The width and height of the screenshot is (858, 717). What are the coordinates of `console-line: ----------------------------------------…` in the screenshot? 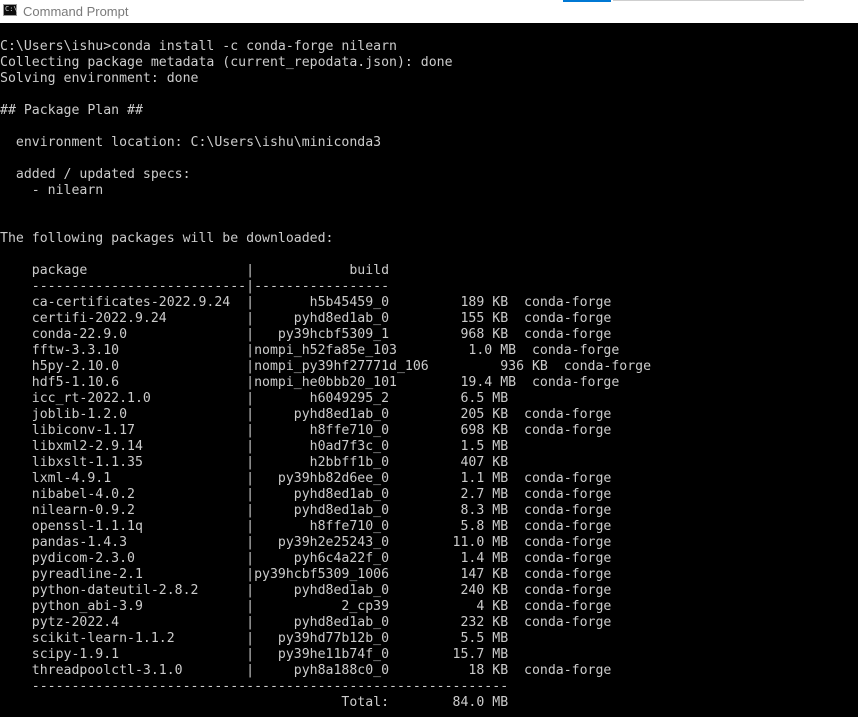 It's located at (254, 686).